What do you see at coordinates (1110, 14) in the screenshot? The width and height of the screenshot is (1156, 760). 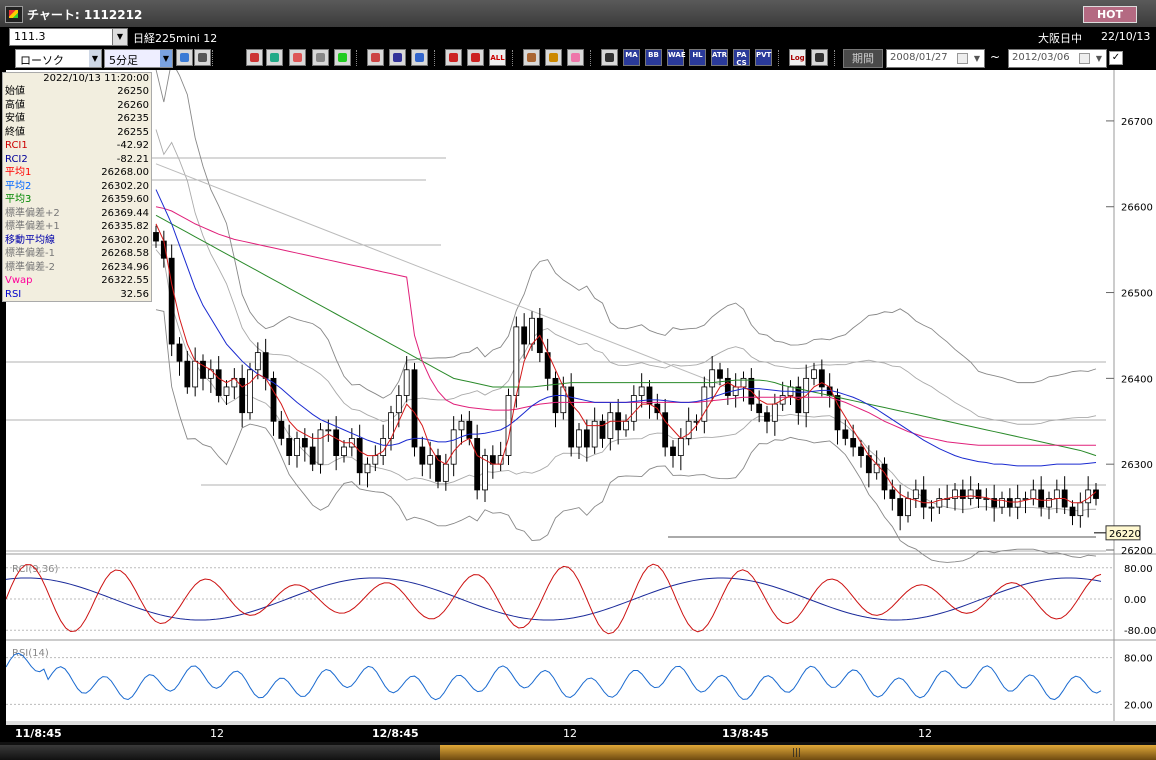 I see `hot-button: HOT` at bounding box center [1110, 14].